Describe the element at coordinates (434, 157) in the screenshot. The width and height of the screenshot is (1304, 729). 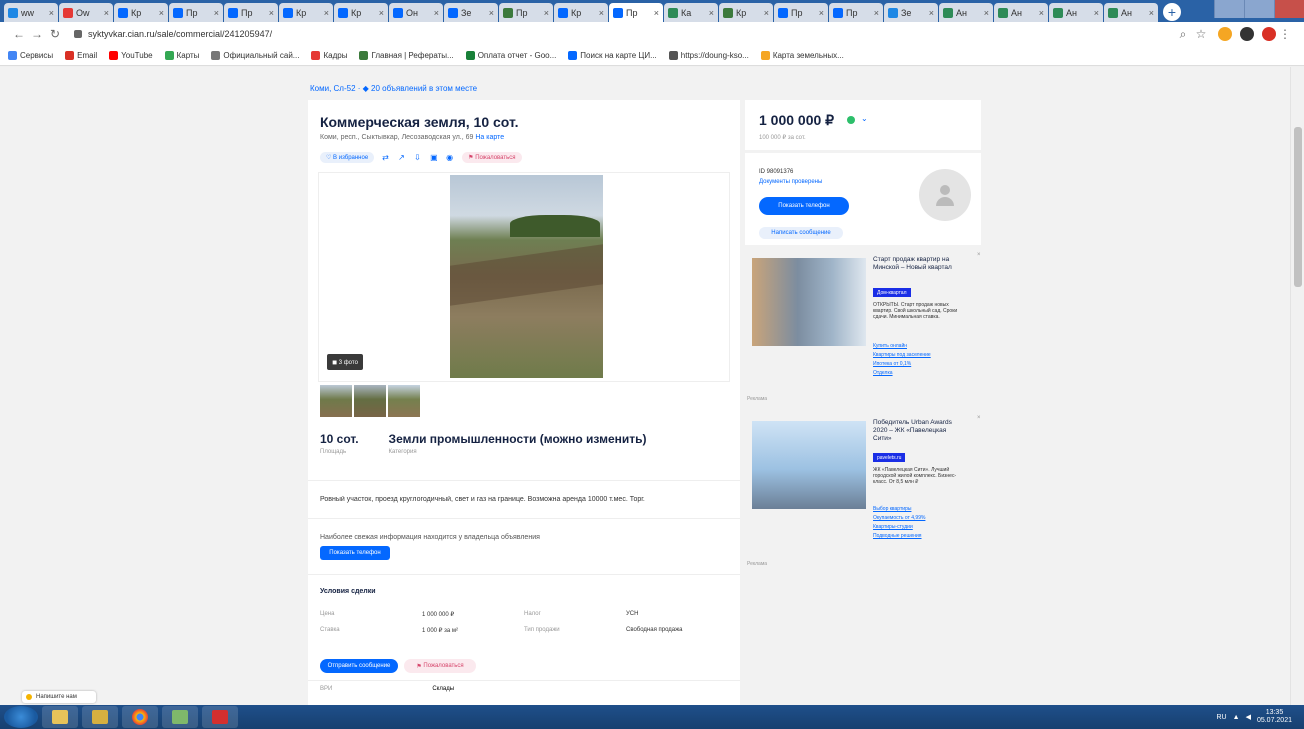
I see `print-icon: ▣` at that location.